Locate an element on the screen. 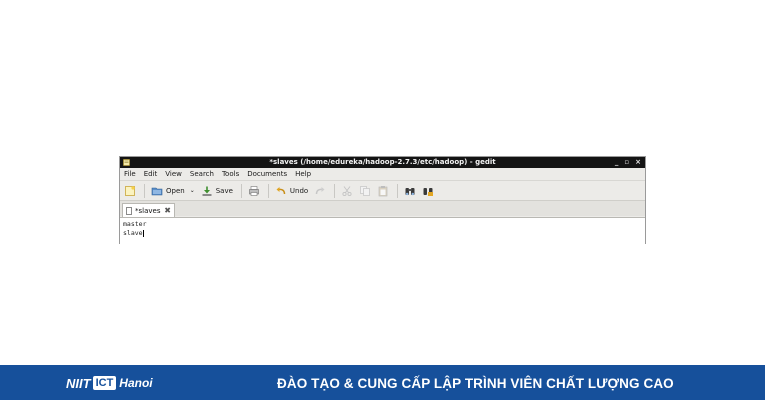 This screenshot has width=765, height=400. window-controls: _ ▫ × is located at coordinates (628, 162).